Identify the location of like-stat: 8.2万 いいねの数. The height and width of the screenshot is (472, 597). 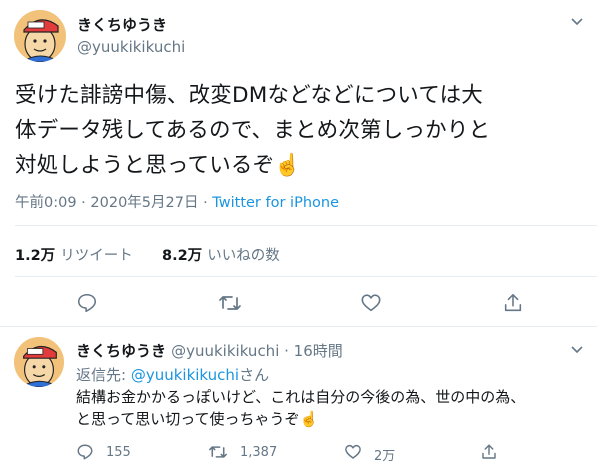
(221, 254).